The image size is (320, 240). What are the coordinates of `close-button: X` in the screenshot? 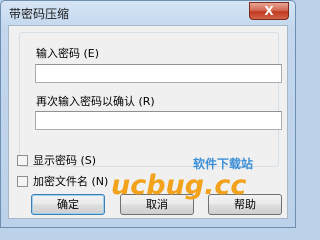 It's located at (269, 11).